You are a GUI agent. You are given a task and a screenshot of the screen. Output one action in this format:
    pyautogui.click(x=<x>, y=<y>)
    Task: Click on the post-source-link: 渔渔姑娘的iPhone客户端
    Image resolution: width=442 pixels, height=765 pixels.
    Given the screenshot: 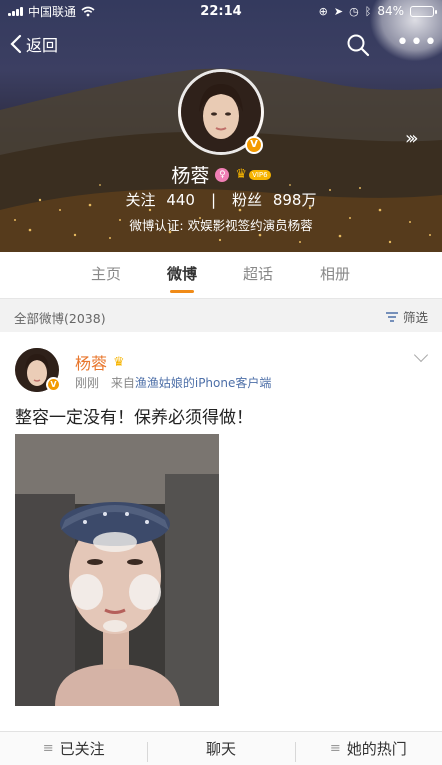 What is the action you would take?
    pyautogui.click(x=203, y=383)
    